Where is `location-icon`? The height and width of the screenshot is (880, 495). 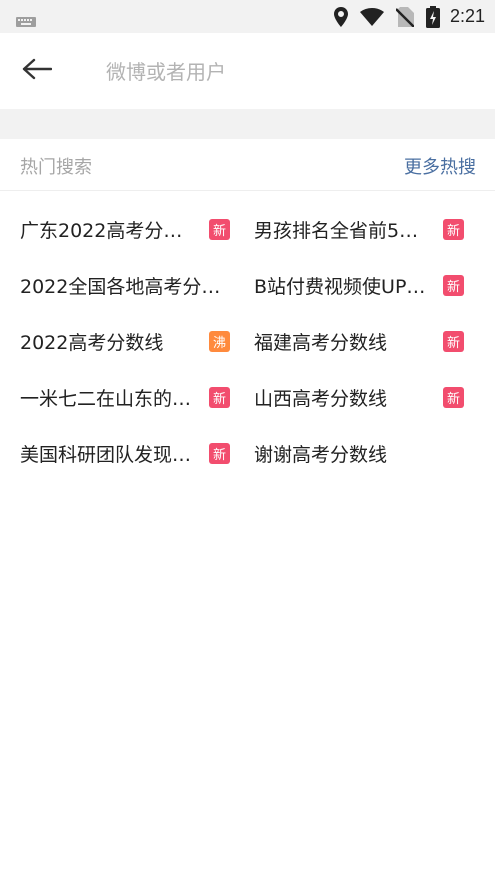
location-icon is located at coordinates (340, 16).